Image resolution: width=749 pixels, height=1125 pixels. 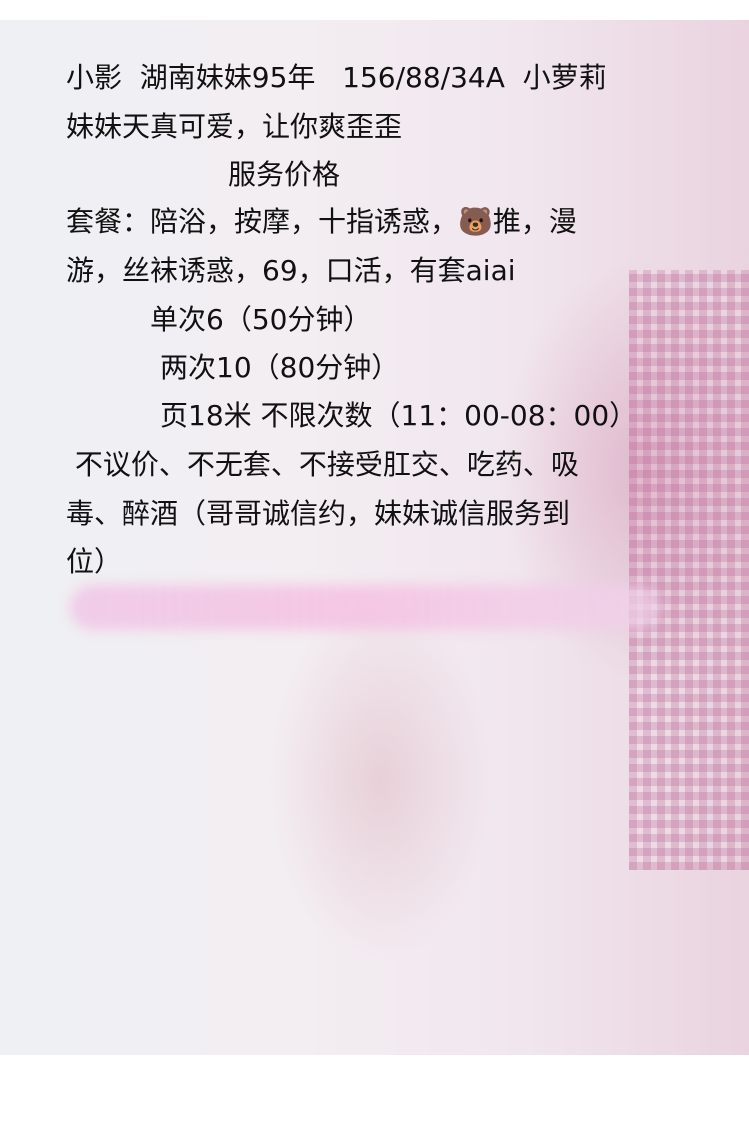 What do you see at coordinates (365, 607) in the screenshot?
I see `redacted-blur` at bounding box center [365, 607].